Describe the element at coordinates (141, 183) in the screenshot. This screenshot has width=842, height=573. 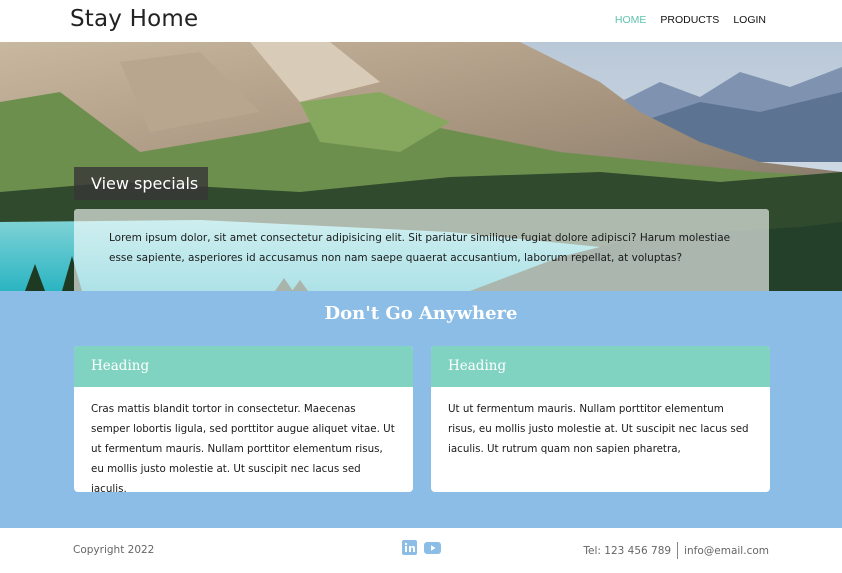
I see `view-specials-button: View specials` at that location.